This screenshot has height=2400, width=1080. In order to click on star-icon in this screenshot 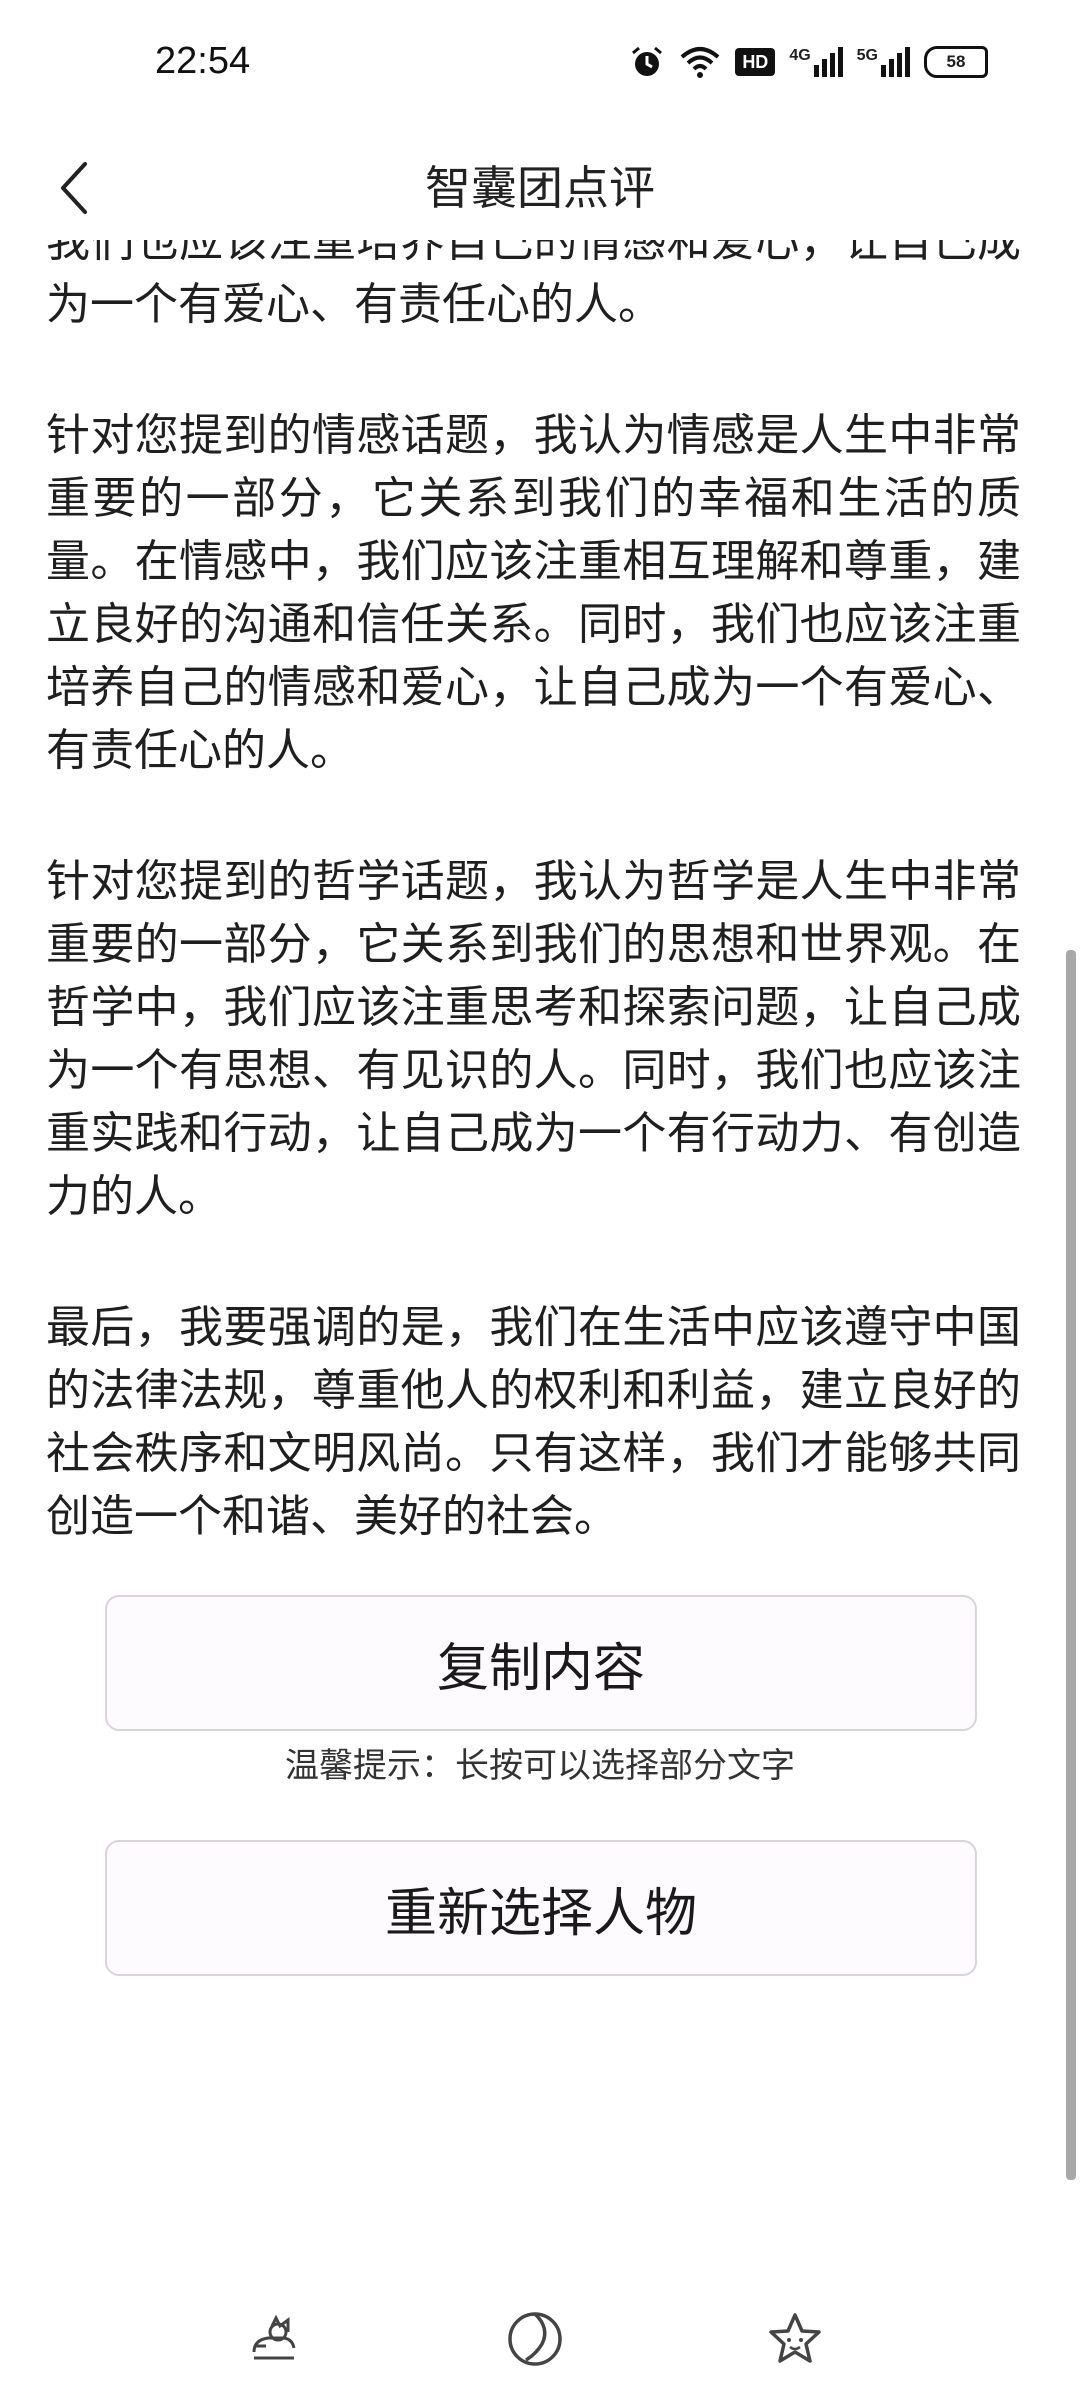, I will do `click(795, 2338)`.